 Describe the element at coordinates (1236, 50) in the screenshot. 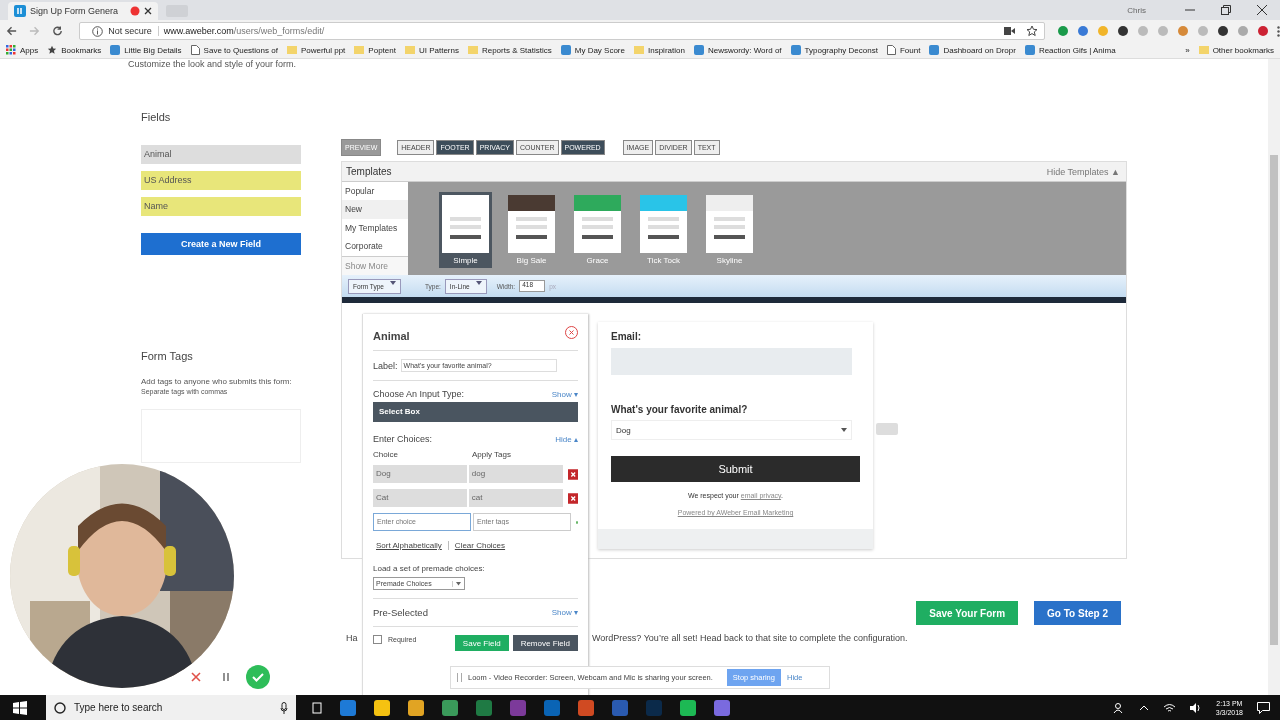

I see `bookmark: Other bookmarks` at that location.